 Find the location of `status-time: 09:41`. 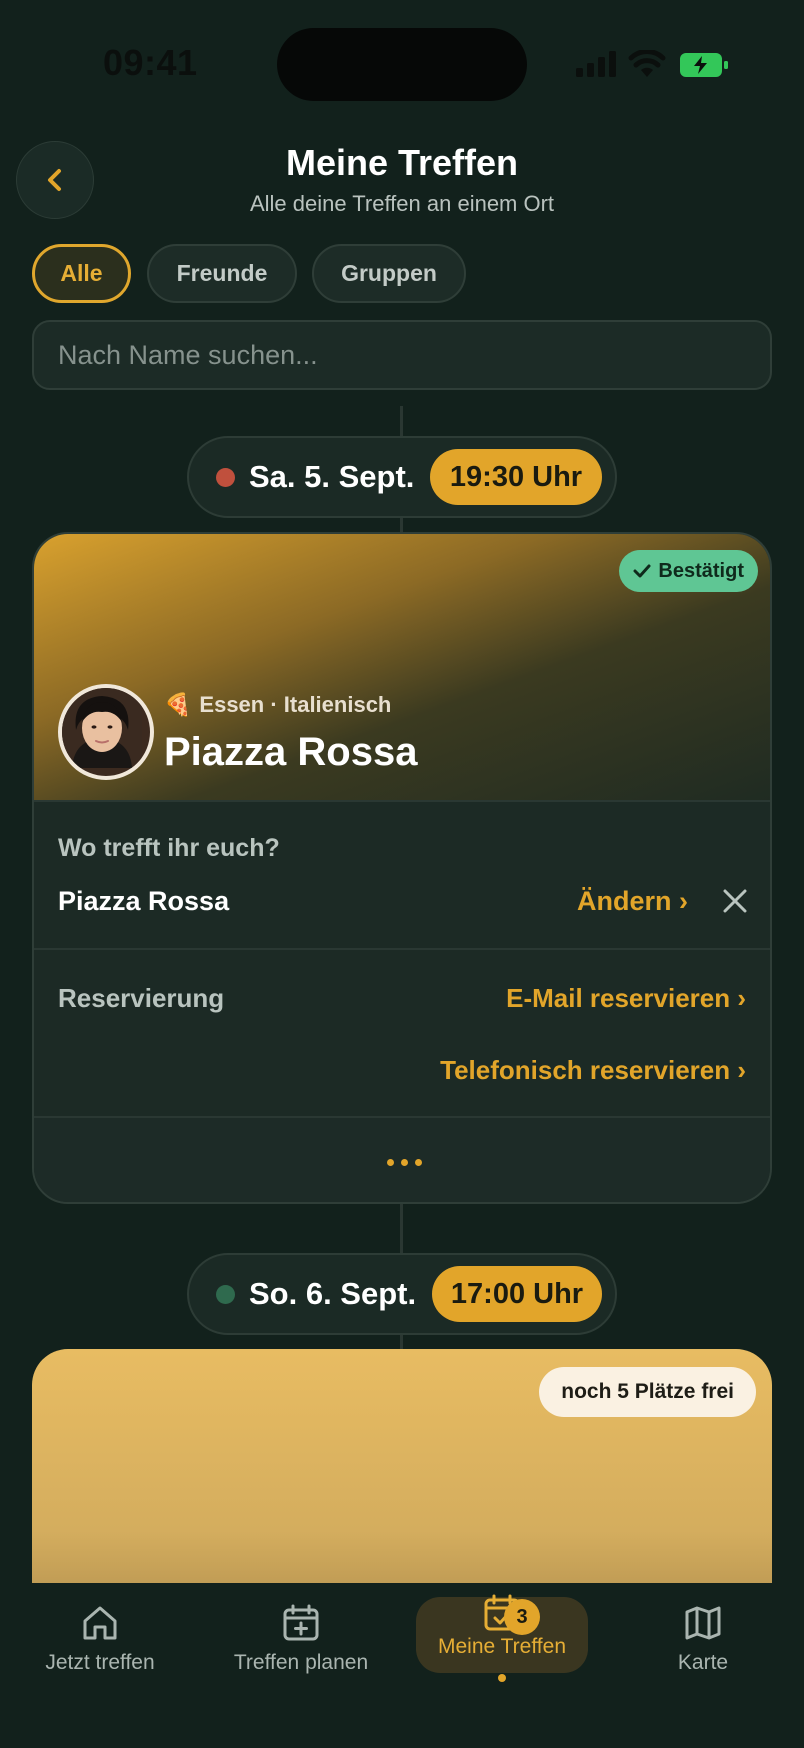

status-time: 09:41 is located at coordinates (150, 62).